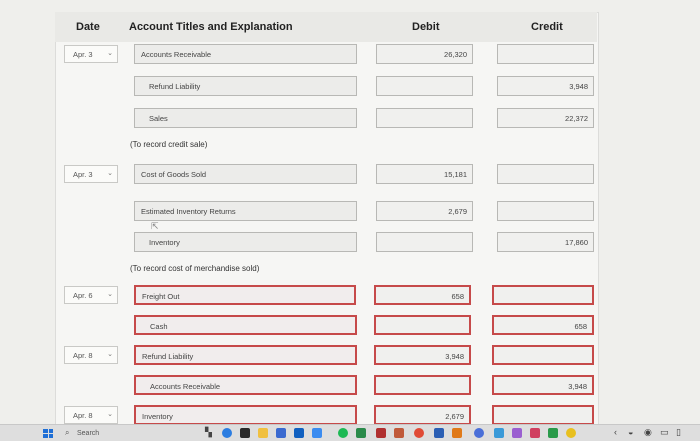  Describe the element at coordinates (630, 432) in the screenshot. I see `network-icon: ◒` at that location.